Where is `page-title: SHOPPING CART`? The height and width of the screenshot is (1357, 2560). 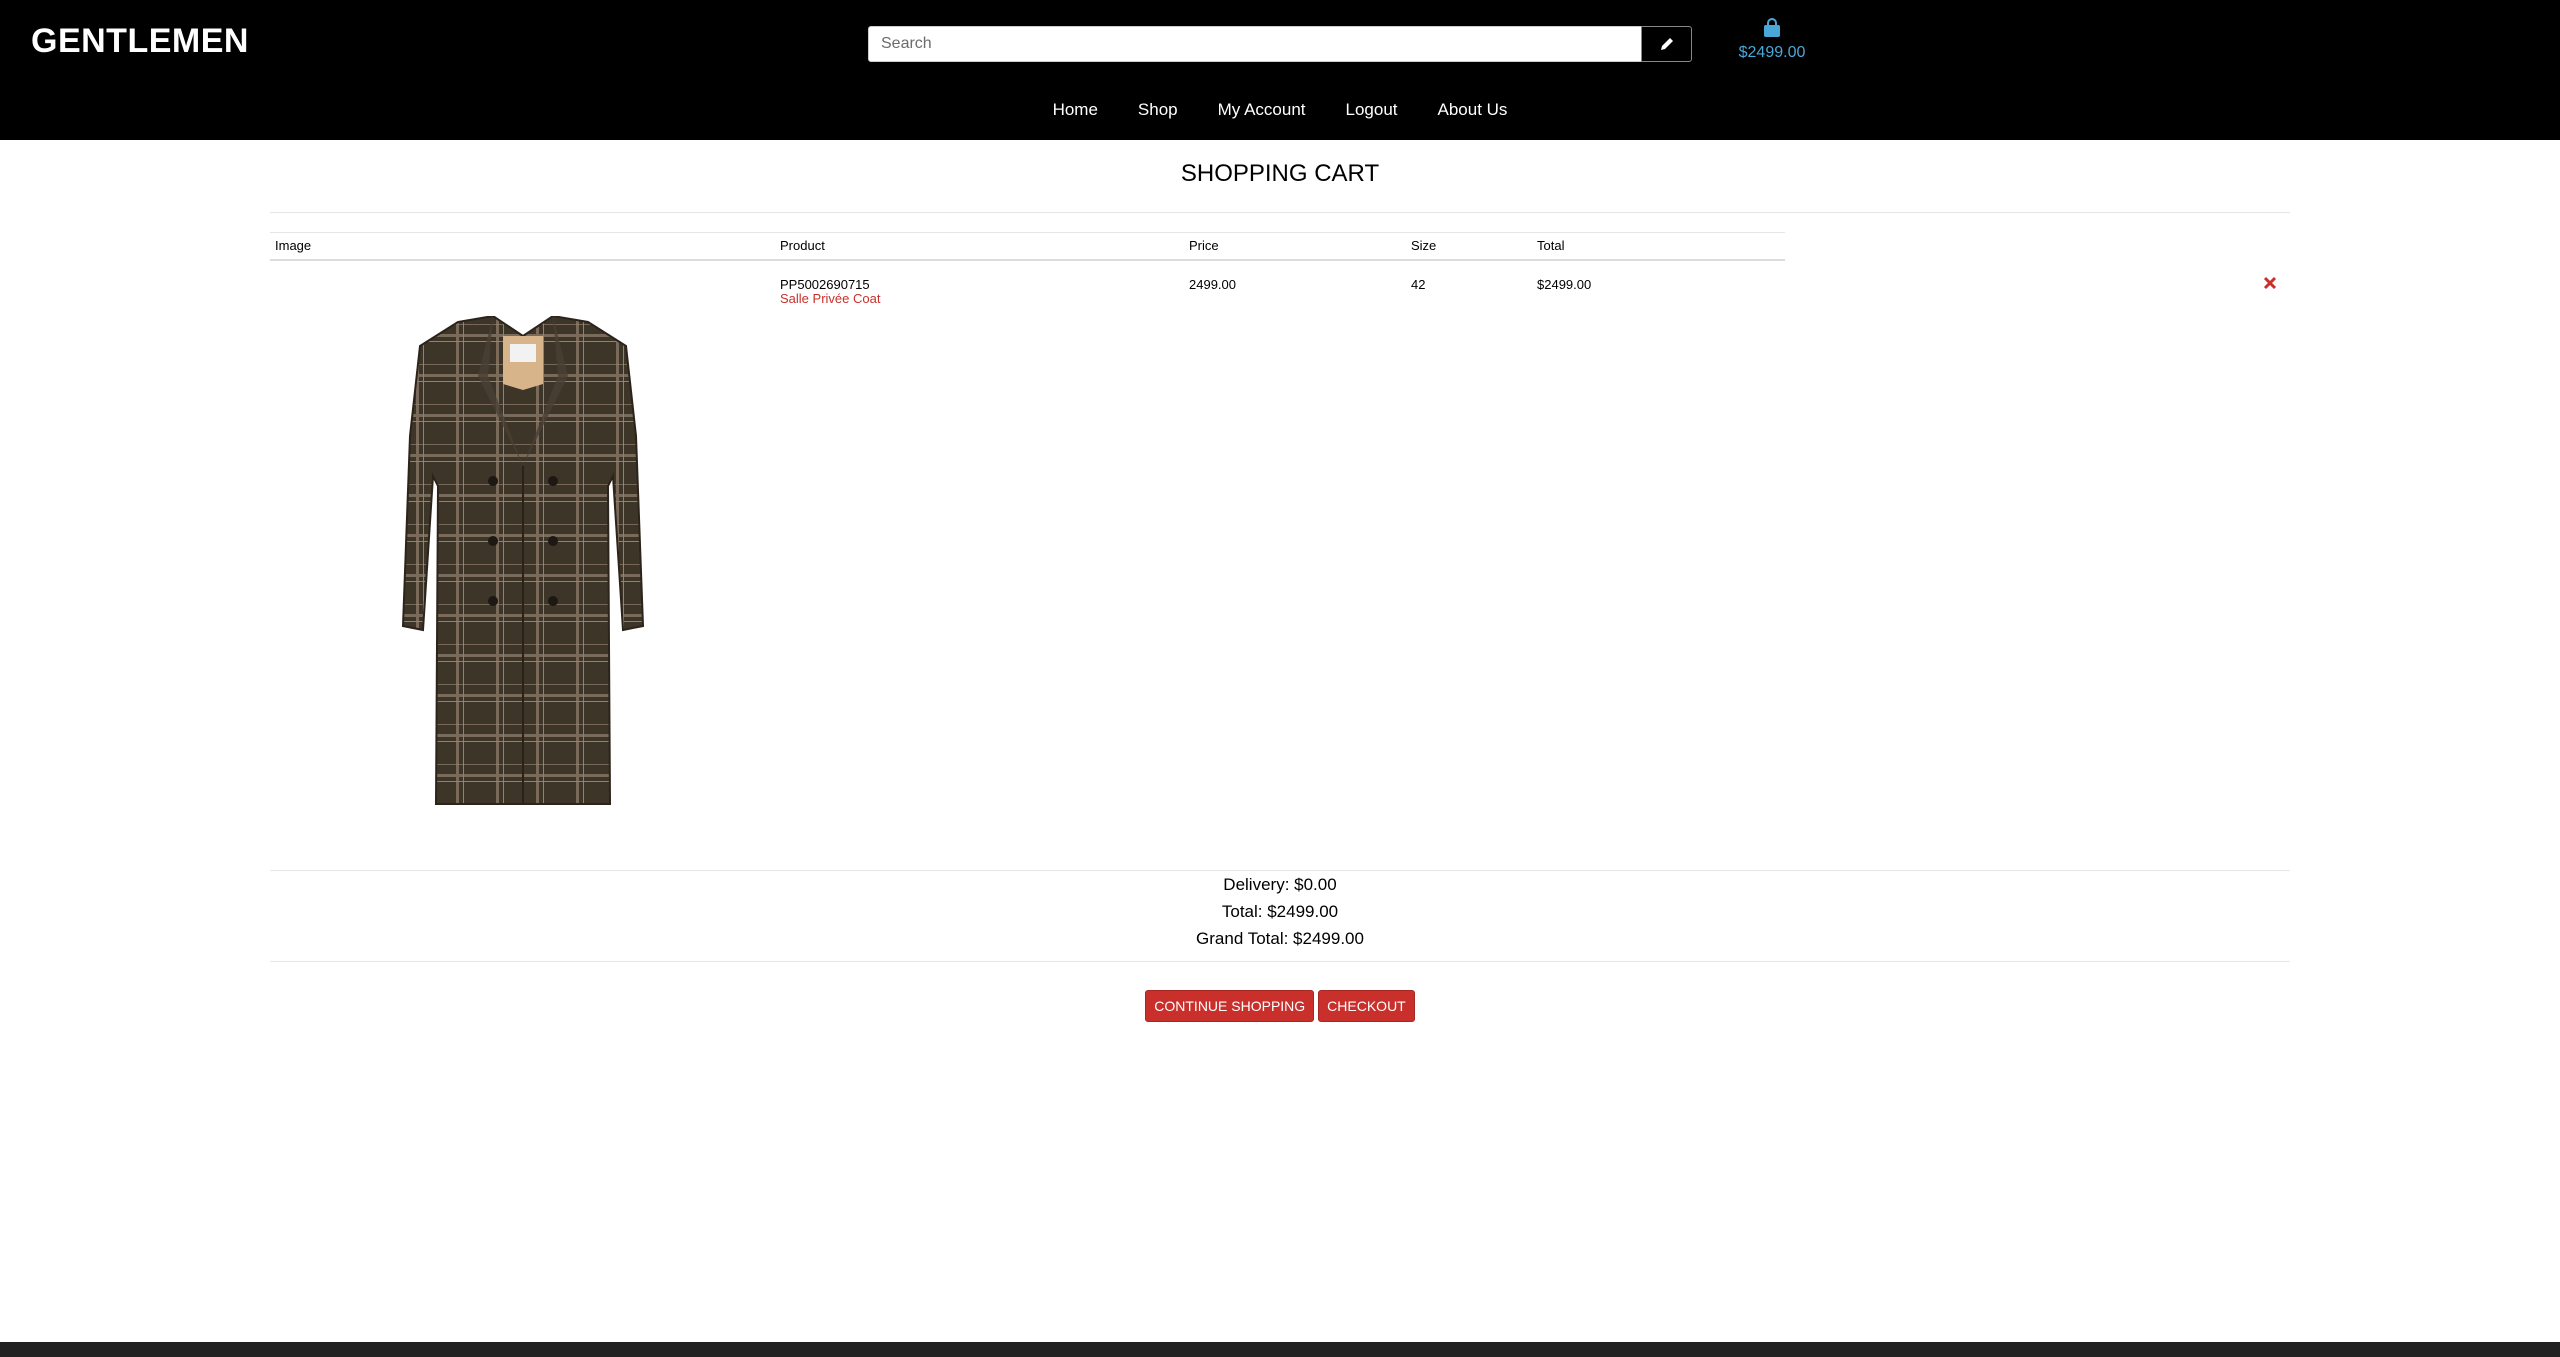 page-title: SHOPPING CART is located at coordinates (1280, 173).